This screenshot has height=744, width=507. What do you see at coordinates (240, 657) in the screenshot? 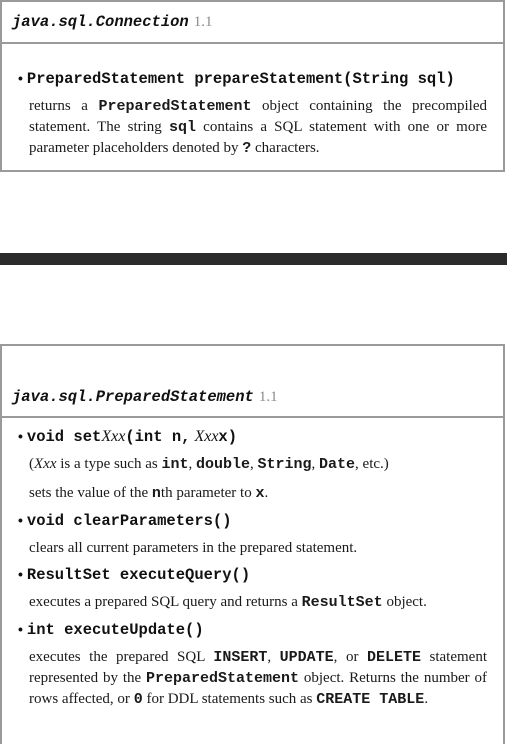
I see `code-text: INSERT` at bounding box center [240, 657].